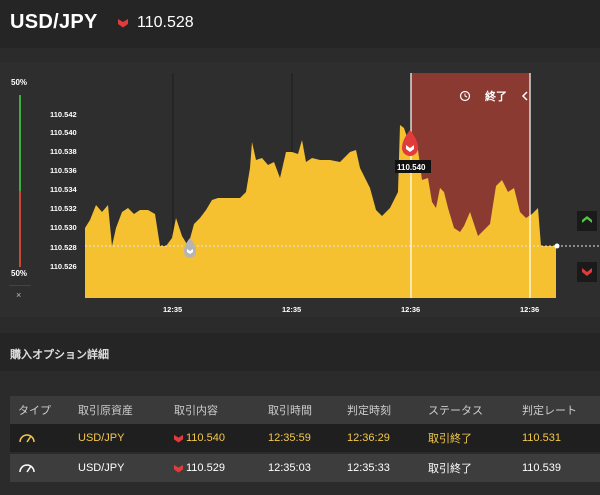 The width and height of the screenshot is (600, 495). Describe the element at coordinates (496, 96) in the screenshot. I see `expiry-label: 終了` at that location.